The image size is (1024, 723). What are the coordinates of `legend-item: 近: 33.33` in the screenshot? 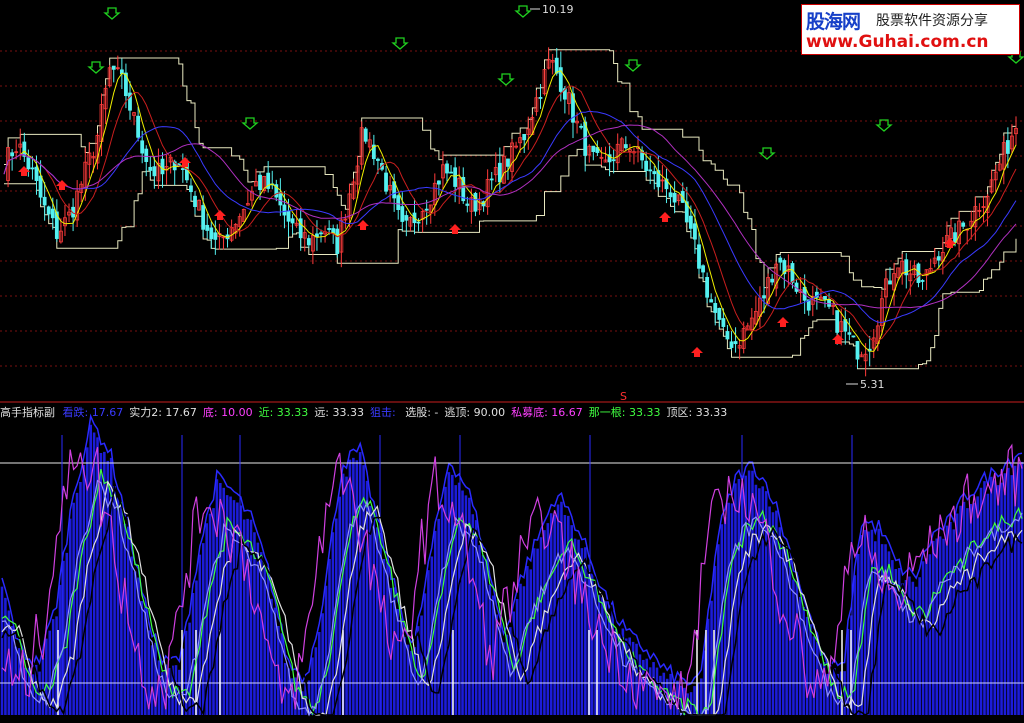 It's located at (283, 412).